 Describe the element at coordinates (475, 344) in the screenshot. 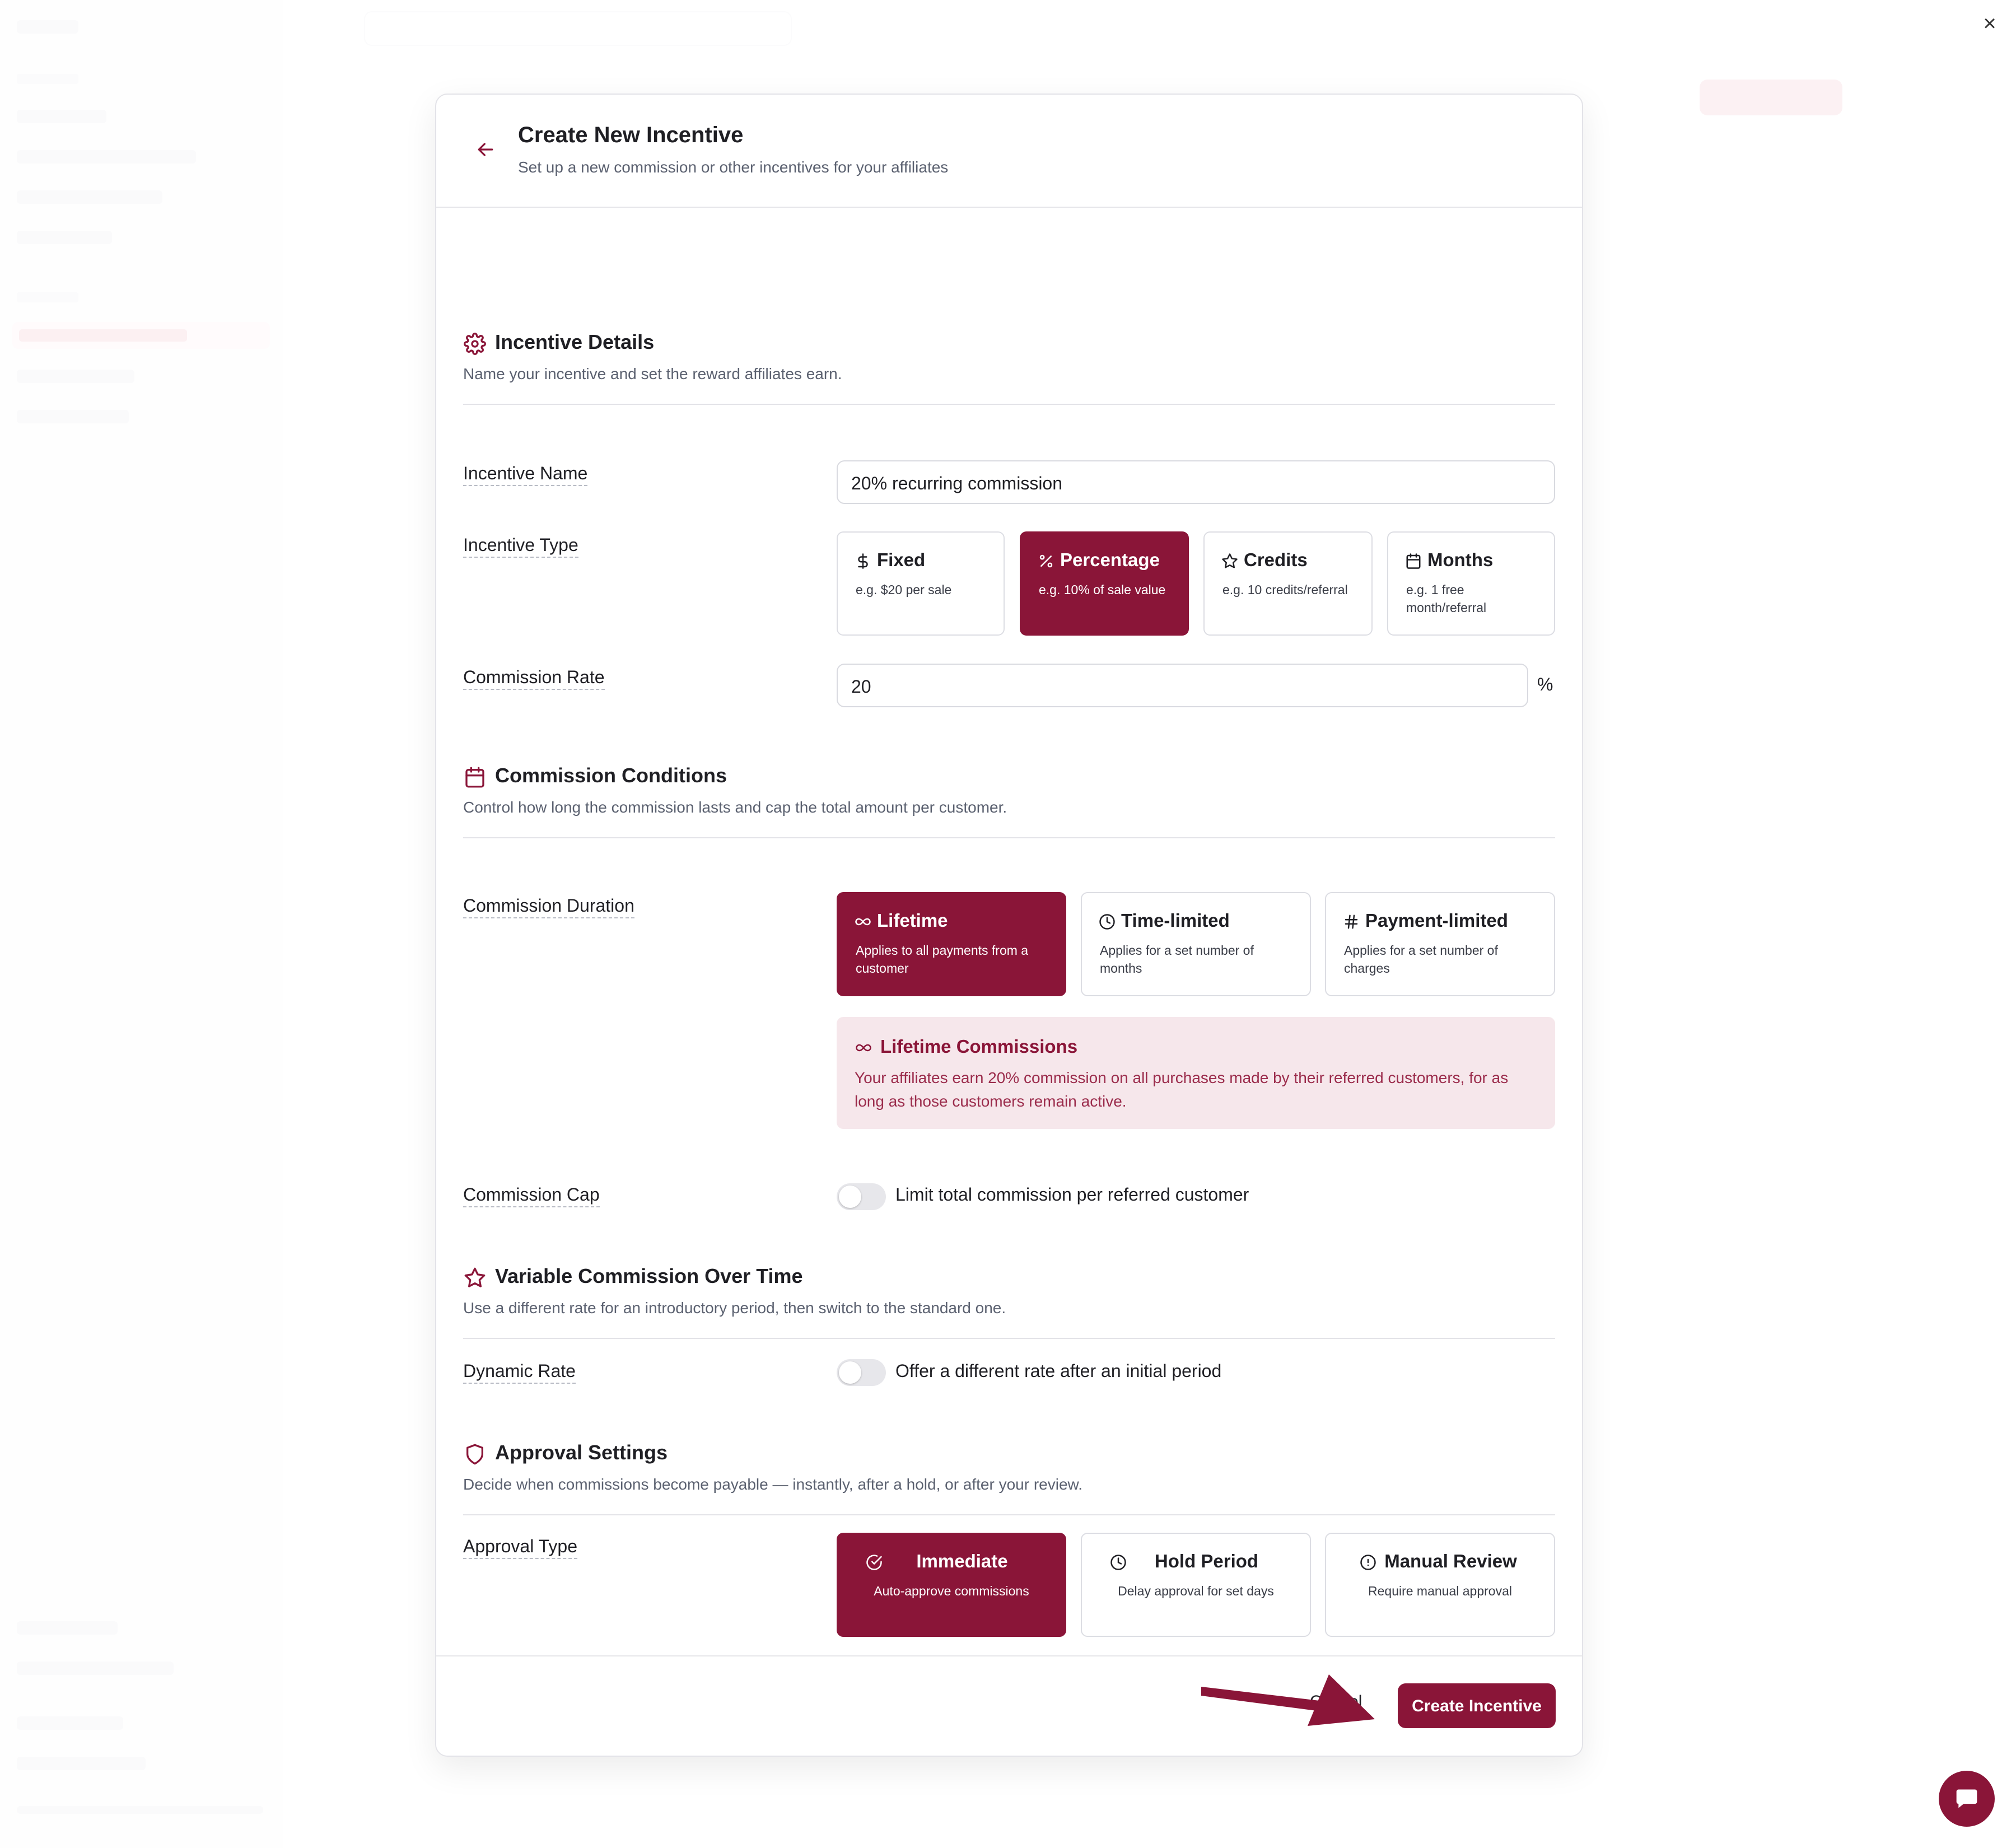

I see `gear-icon` at that location.